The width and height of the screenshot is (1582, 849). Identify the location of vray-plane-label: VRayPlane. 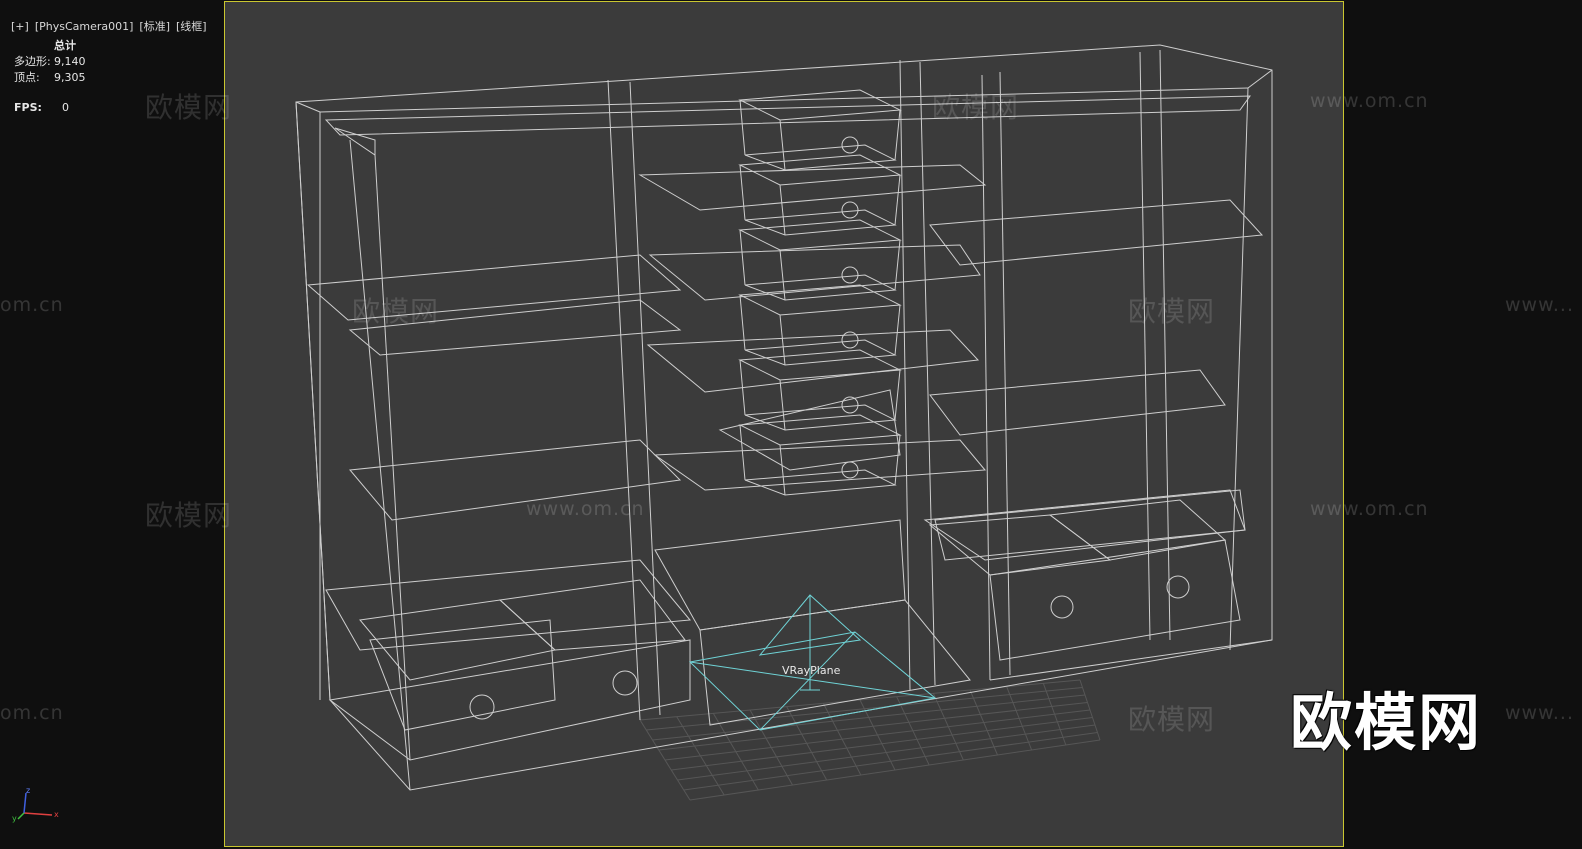
(811, 670).